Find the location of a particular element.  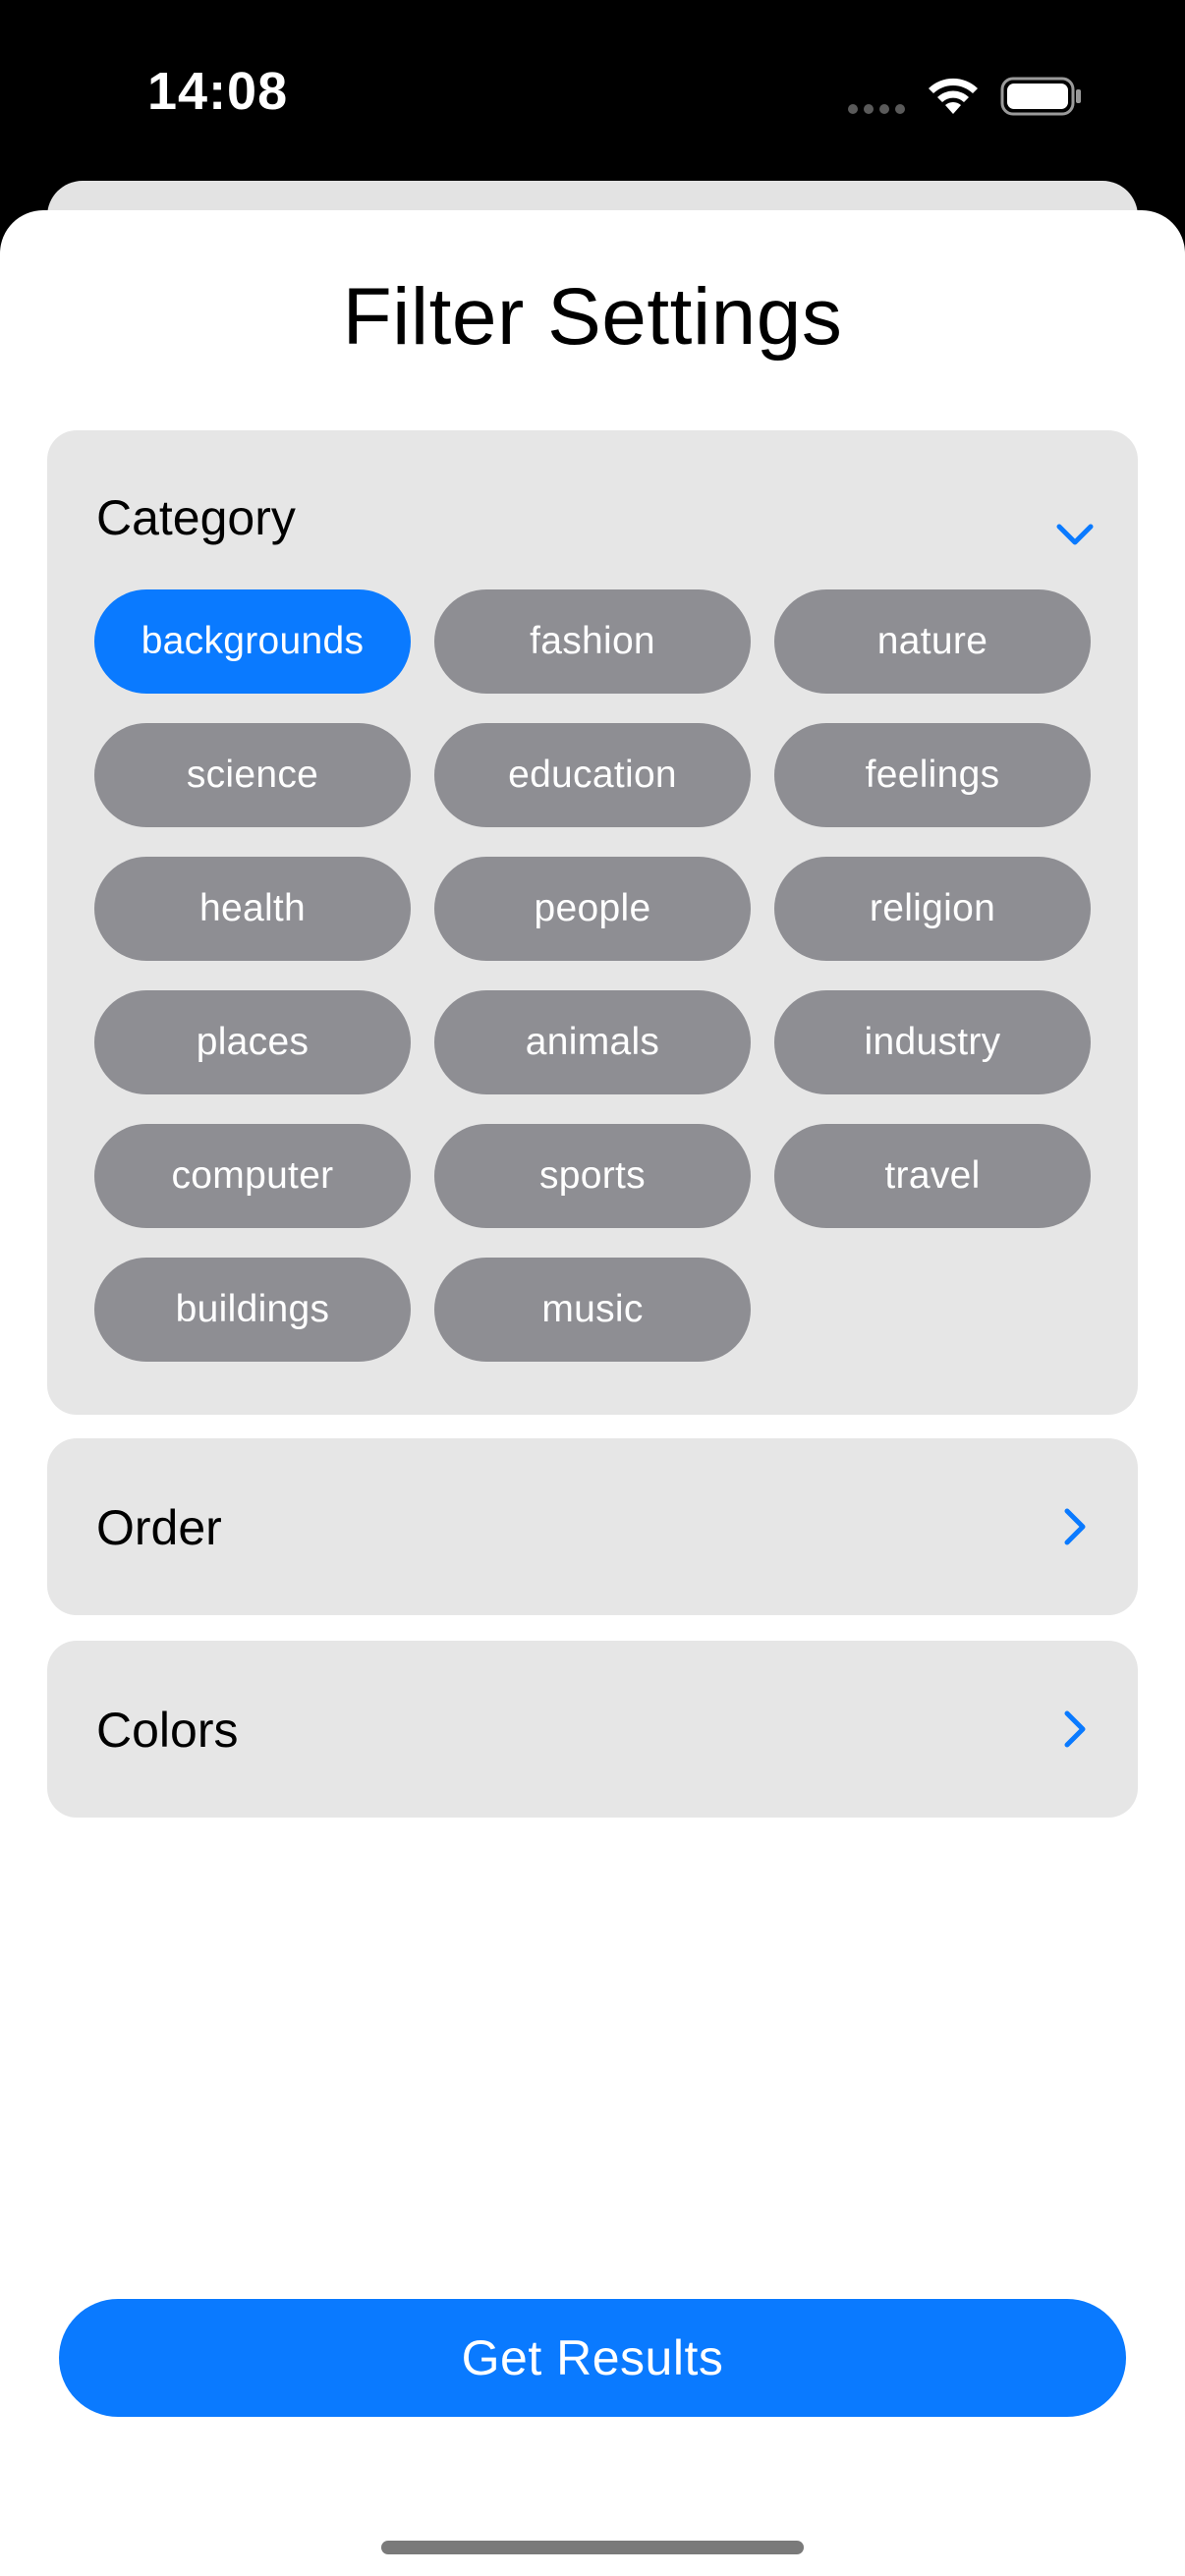

category-chip-computer: computer is located at coordinates (253, 1176).